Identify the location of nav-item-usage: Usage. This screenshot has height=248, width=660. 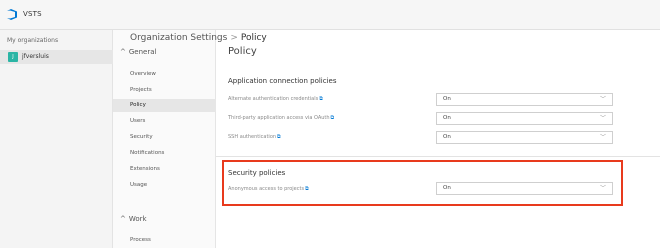
(164, 185).